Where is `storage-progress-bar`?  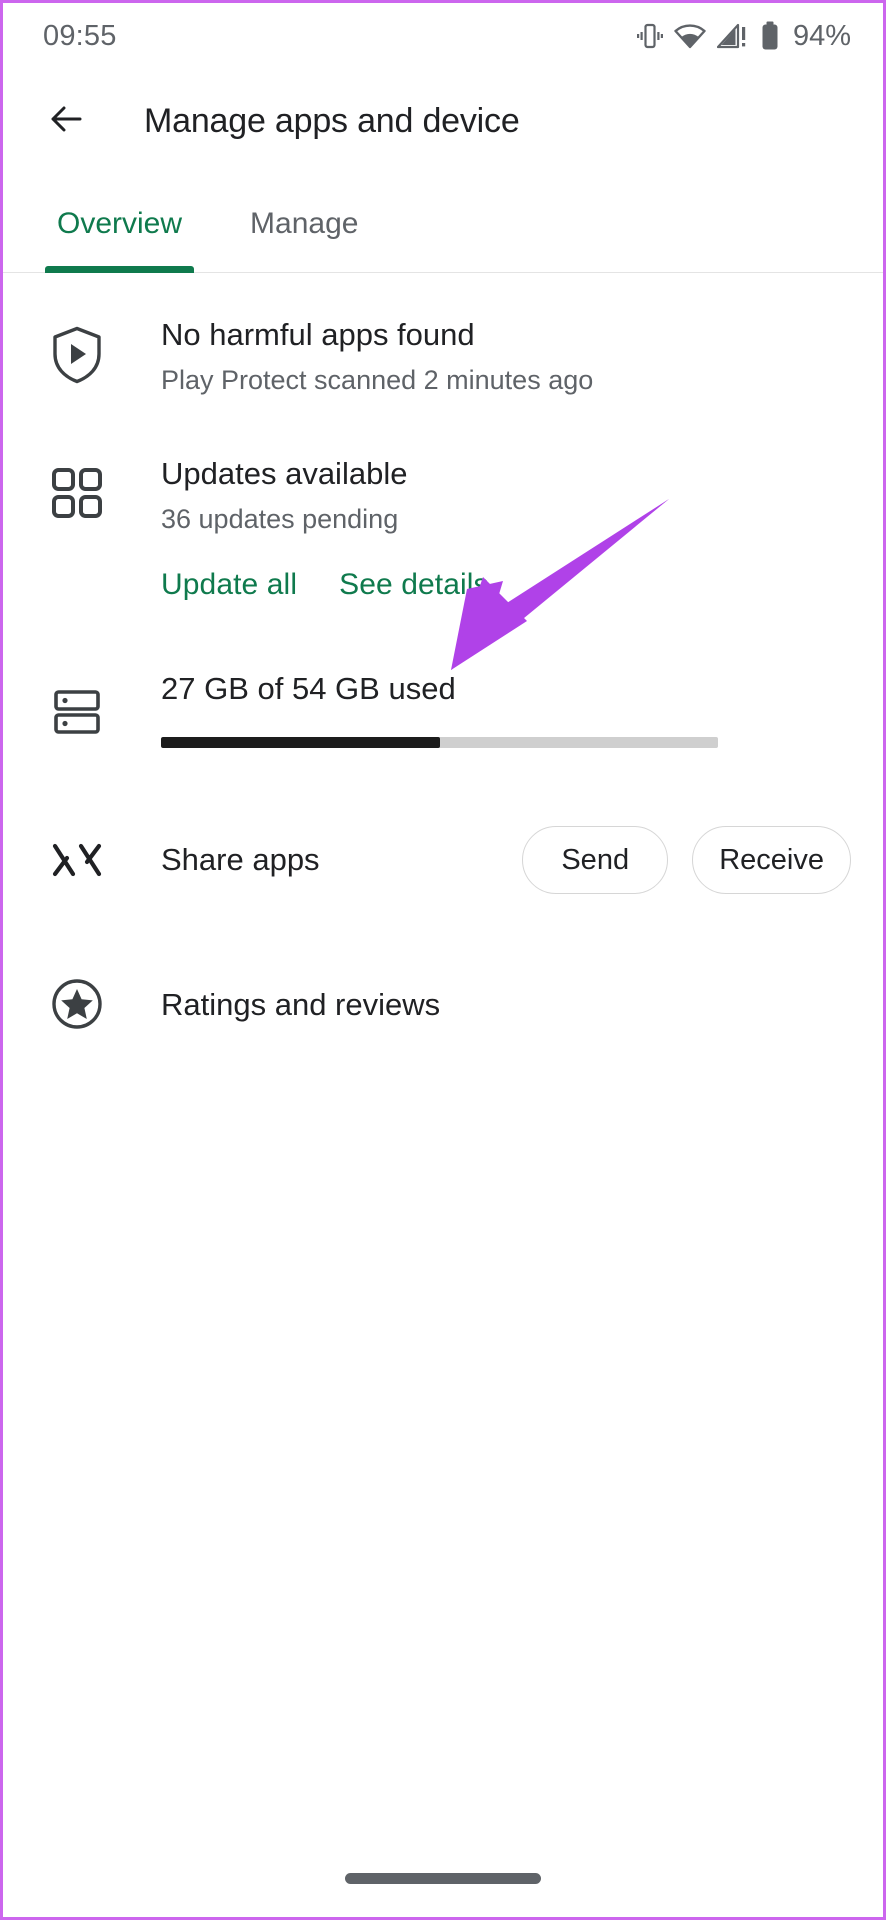 storage-progress-bar is located at coordinates (439, 743).